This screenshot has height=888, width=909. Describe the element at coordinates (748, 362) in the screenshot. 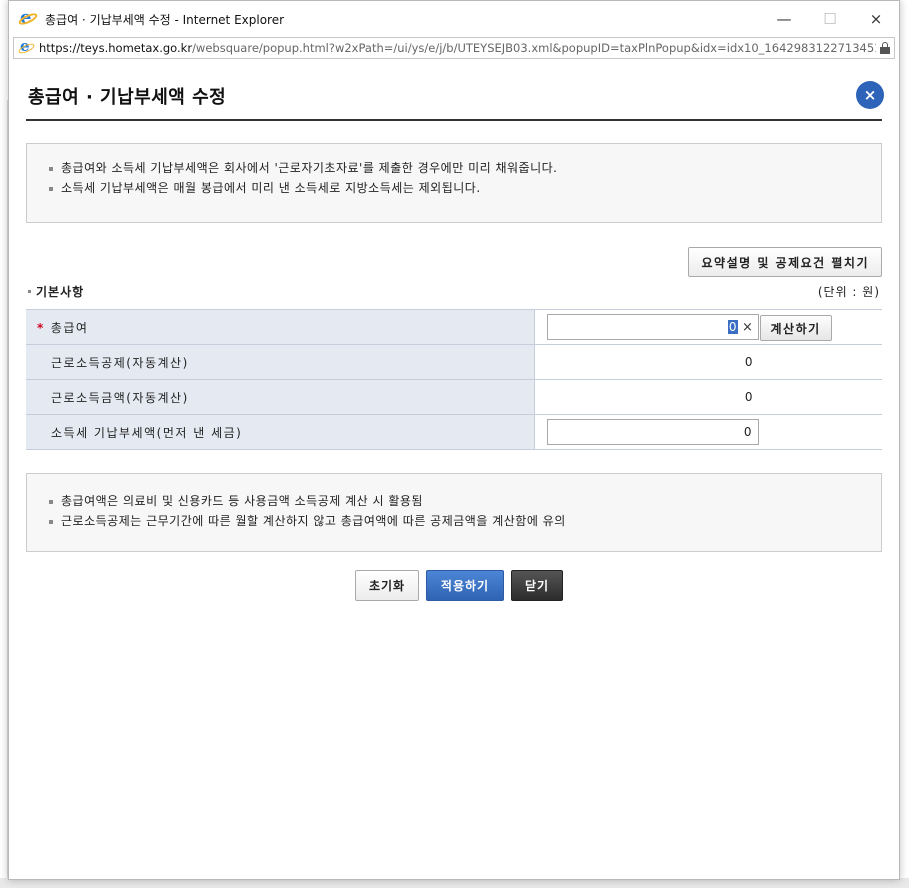

I see `earned-income-deduction-value: 0` at that location.